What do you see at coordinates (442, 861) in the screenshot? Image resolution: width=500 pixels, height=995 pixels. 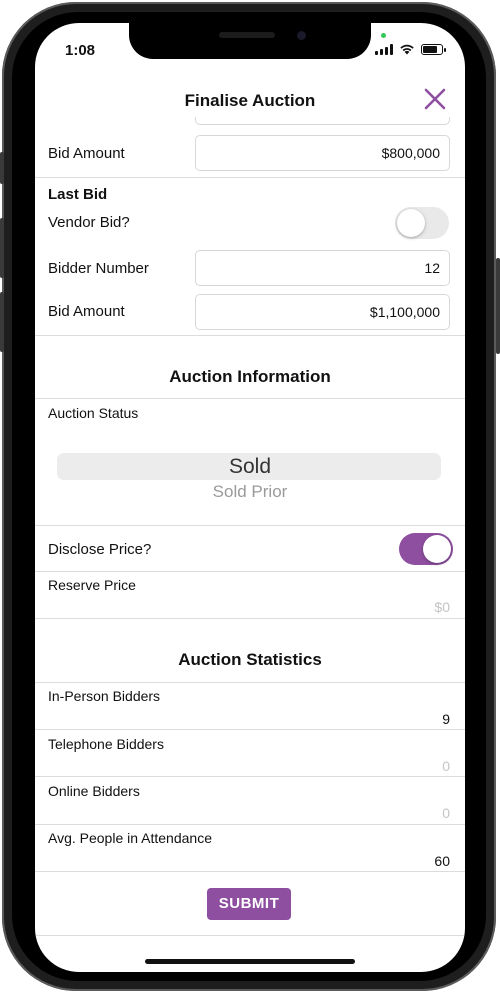 I see `avg-attendance-input: 60` at bounding box center [442, 861].